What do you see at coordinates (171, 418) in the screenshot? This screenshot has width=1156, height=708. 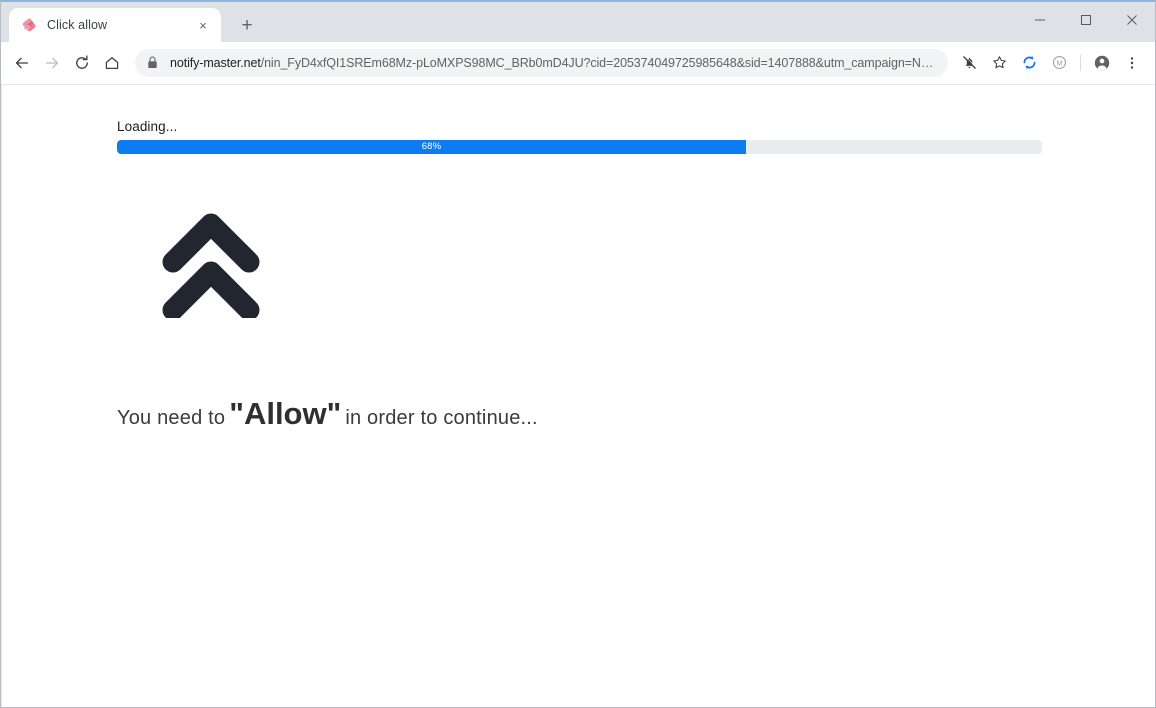 I see `allow-message-prefix: You need to` at bounding box center [171, 418].